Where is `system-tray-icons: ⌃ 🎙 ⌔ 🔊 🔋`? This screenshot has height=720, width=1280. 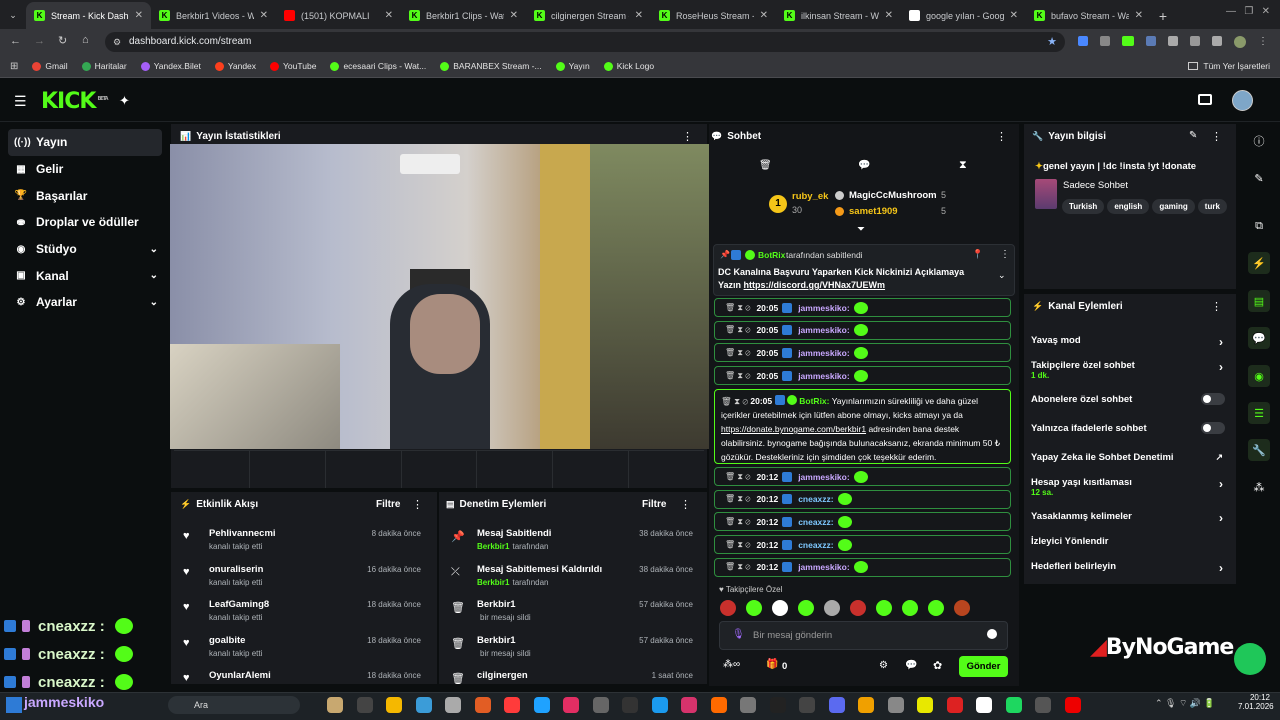
system-tray-icons: ⌃ 🎙 ⌔ 🔊 🔋 is located at coordinates (1185, 703).